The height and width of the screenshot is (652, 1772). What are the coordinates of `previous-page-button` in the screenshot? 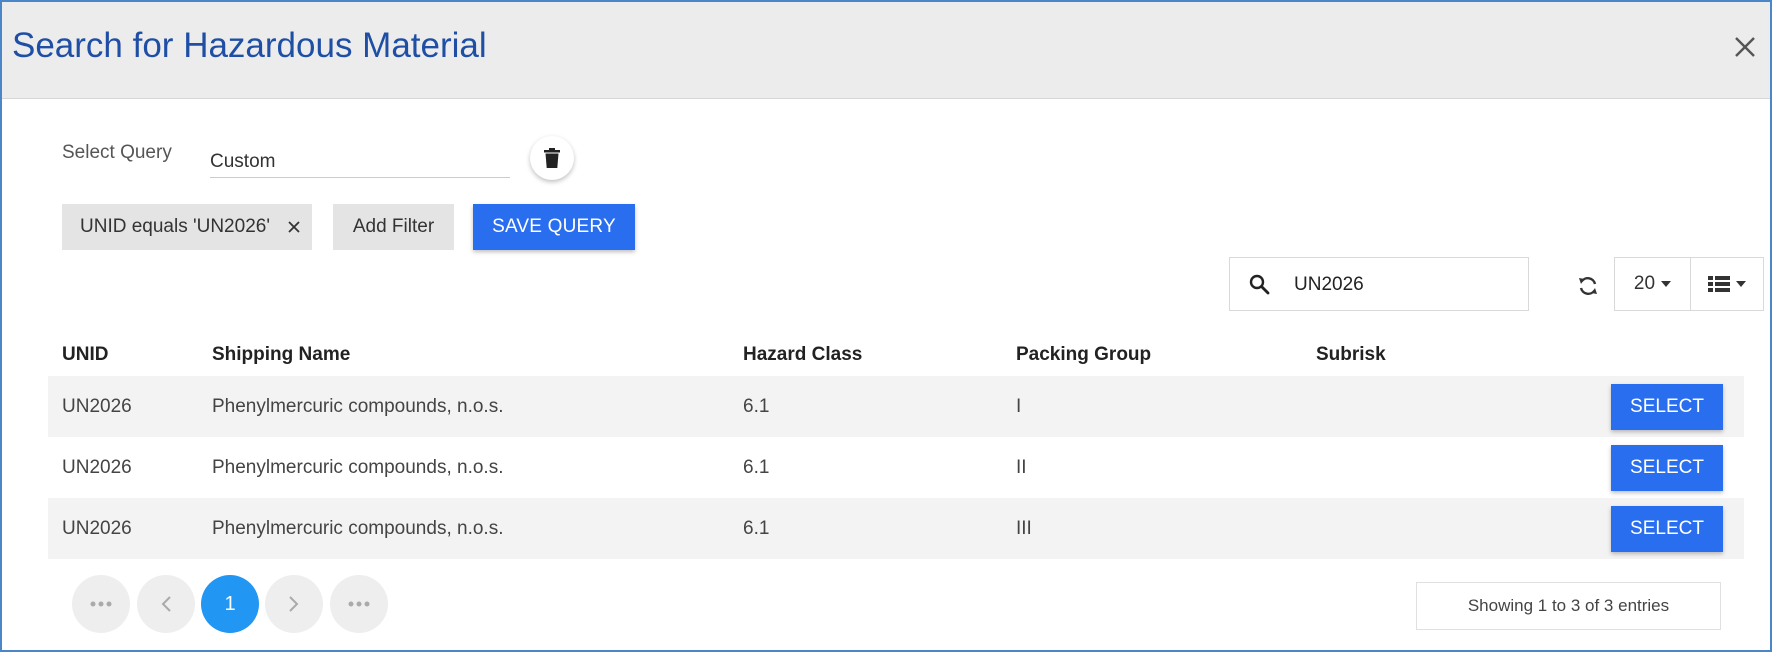 It's located at (166, 604).